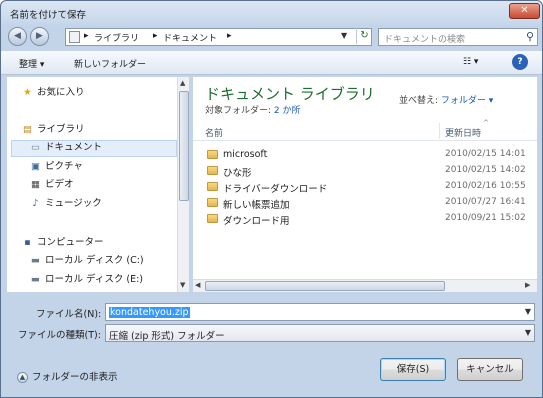  I want to click on nav-item-documents: ▭ ドキュメント, so click(65, 148).